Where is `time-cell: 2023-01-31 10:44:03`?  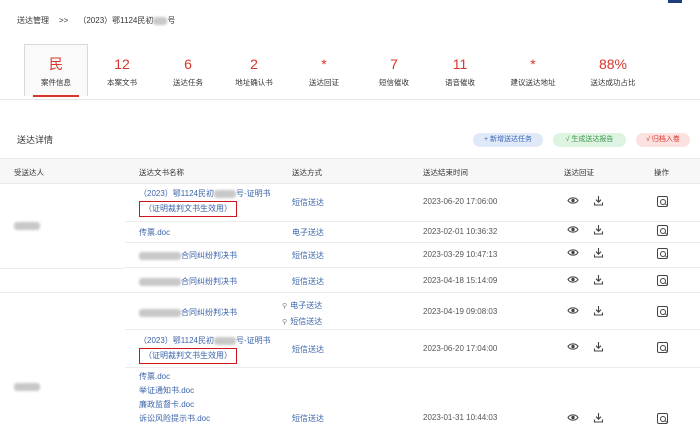
time-cell: 2023-01-31 10:44:03 is located at coordinates (460, 417).